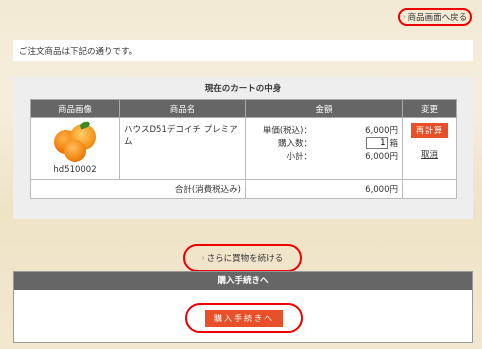  Describe the element at coordinates (393, 143) in the screenshot. I see `quantity-unit: 箱` at that location.